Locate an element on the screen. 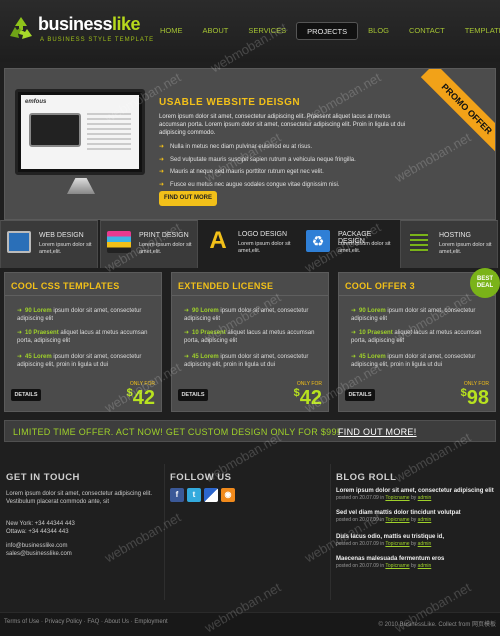 This screenshot has height=636, width=500. service-title: HOSTING is located at coordinates (455, 235).